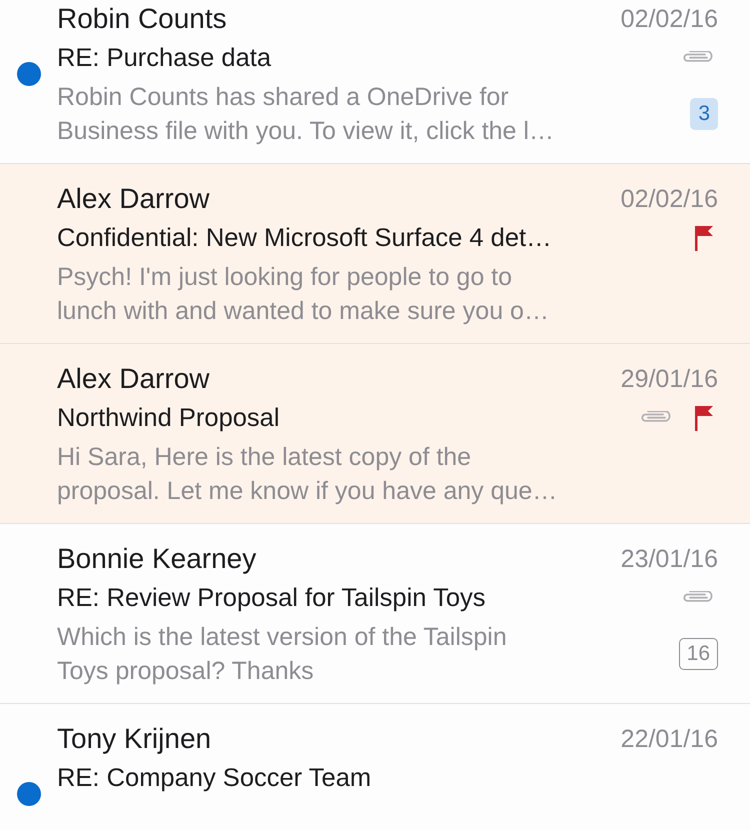 The width and height of the screenshot is (750, 830). I want to click on sender-name: Robin Counts, so click(142, 19).